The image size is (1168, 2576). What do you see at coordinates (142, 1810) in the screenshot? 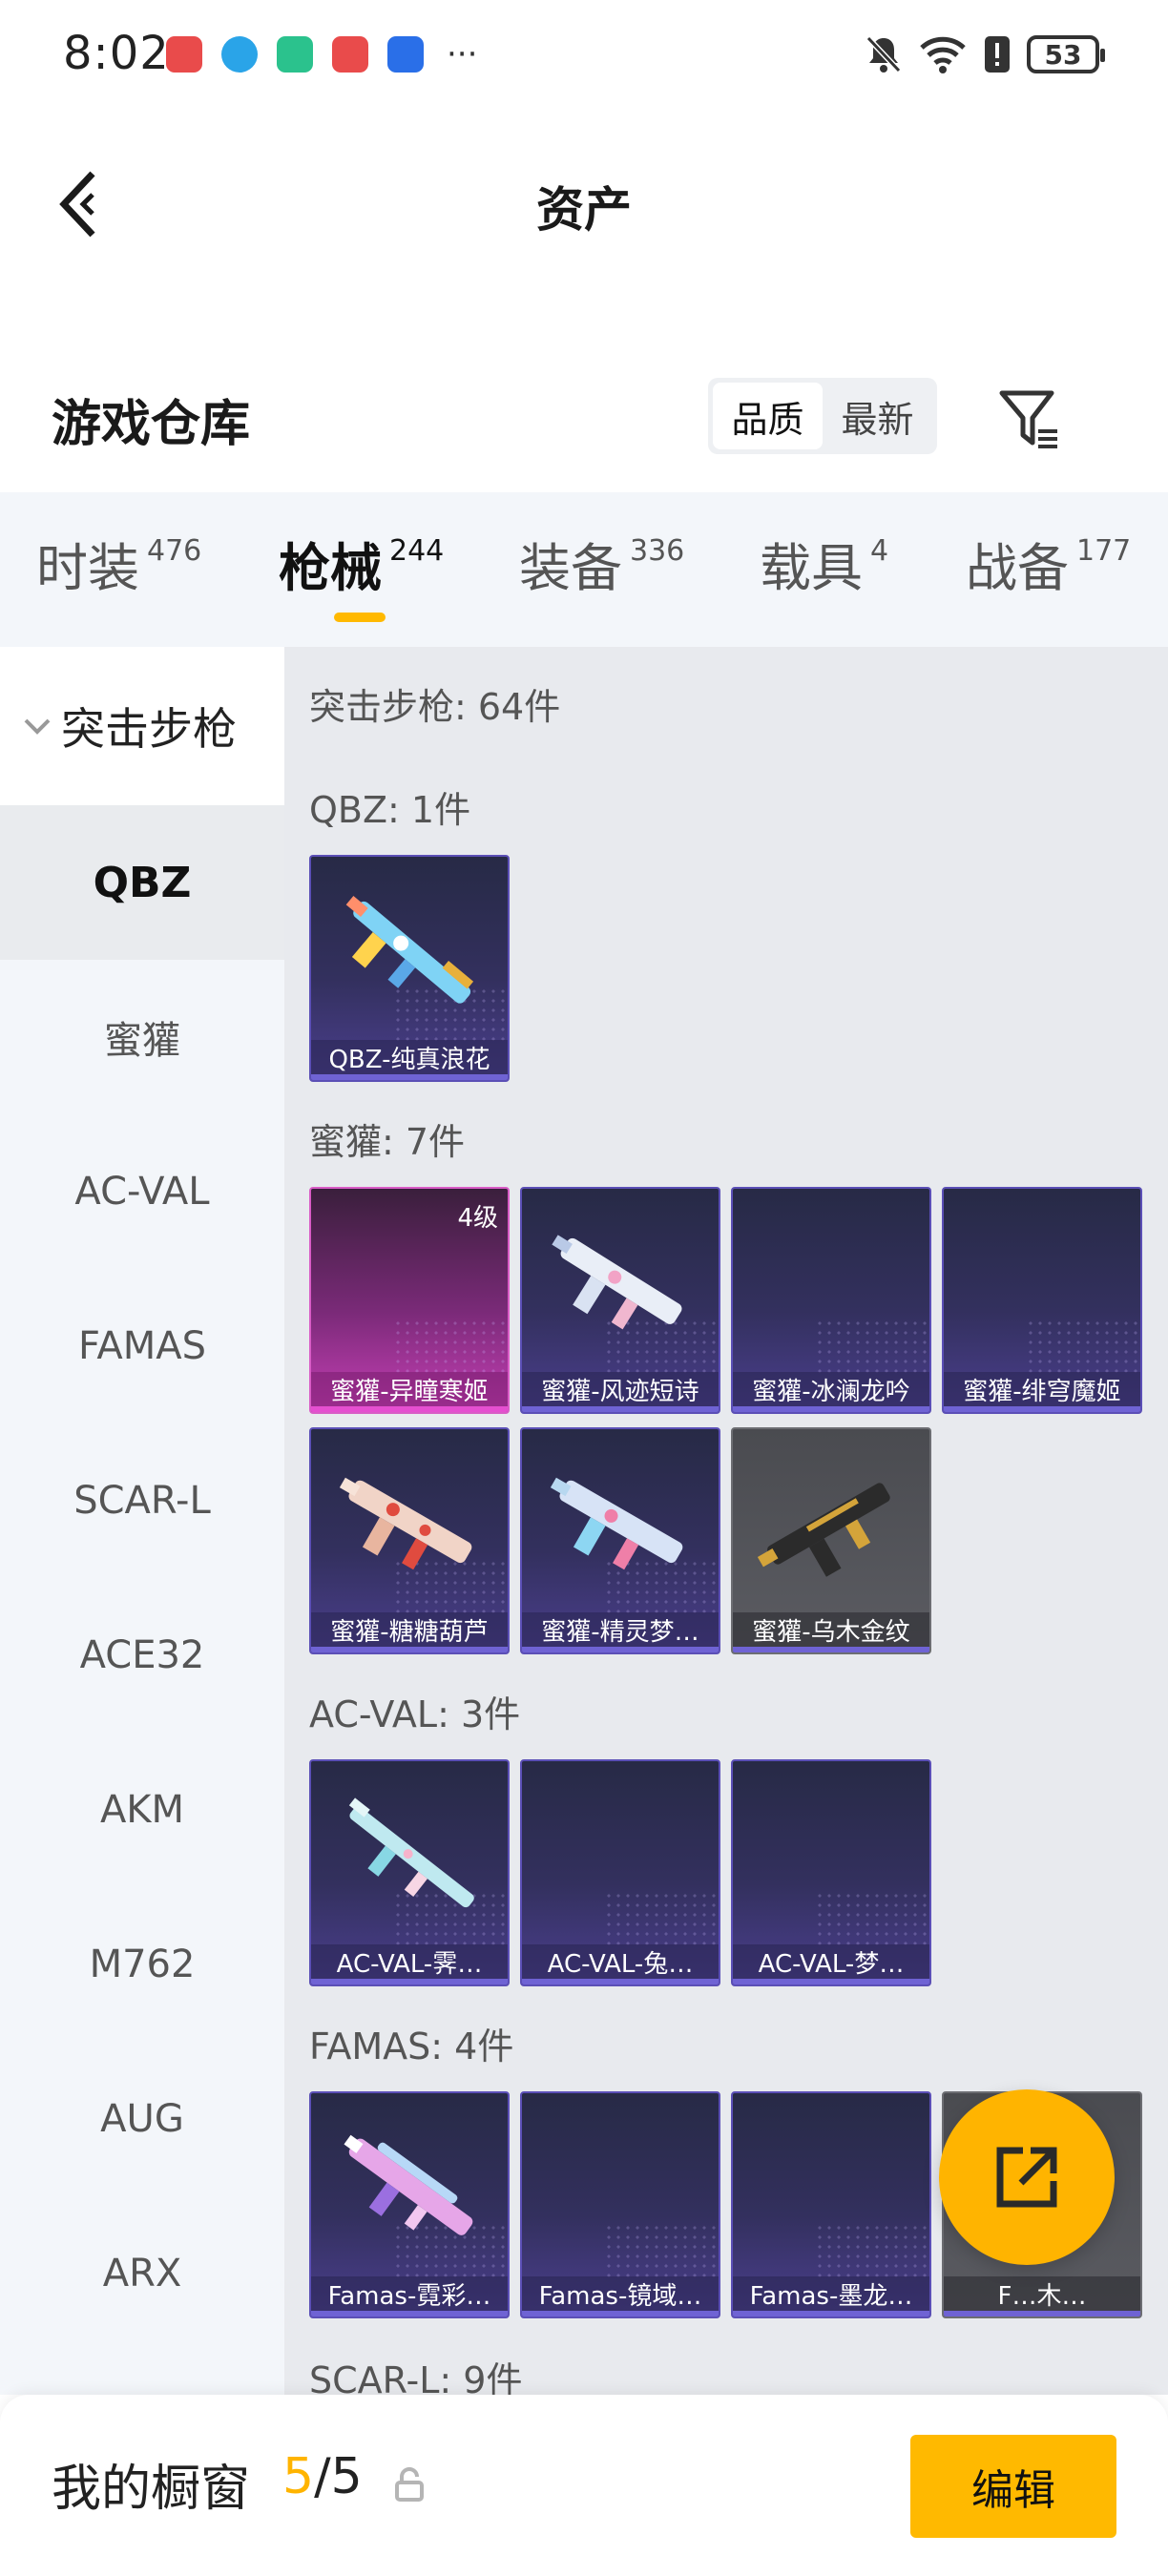
I see `sidebar-item-akm: AKM` at bounding box center [142, 1810].